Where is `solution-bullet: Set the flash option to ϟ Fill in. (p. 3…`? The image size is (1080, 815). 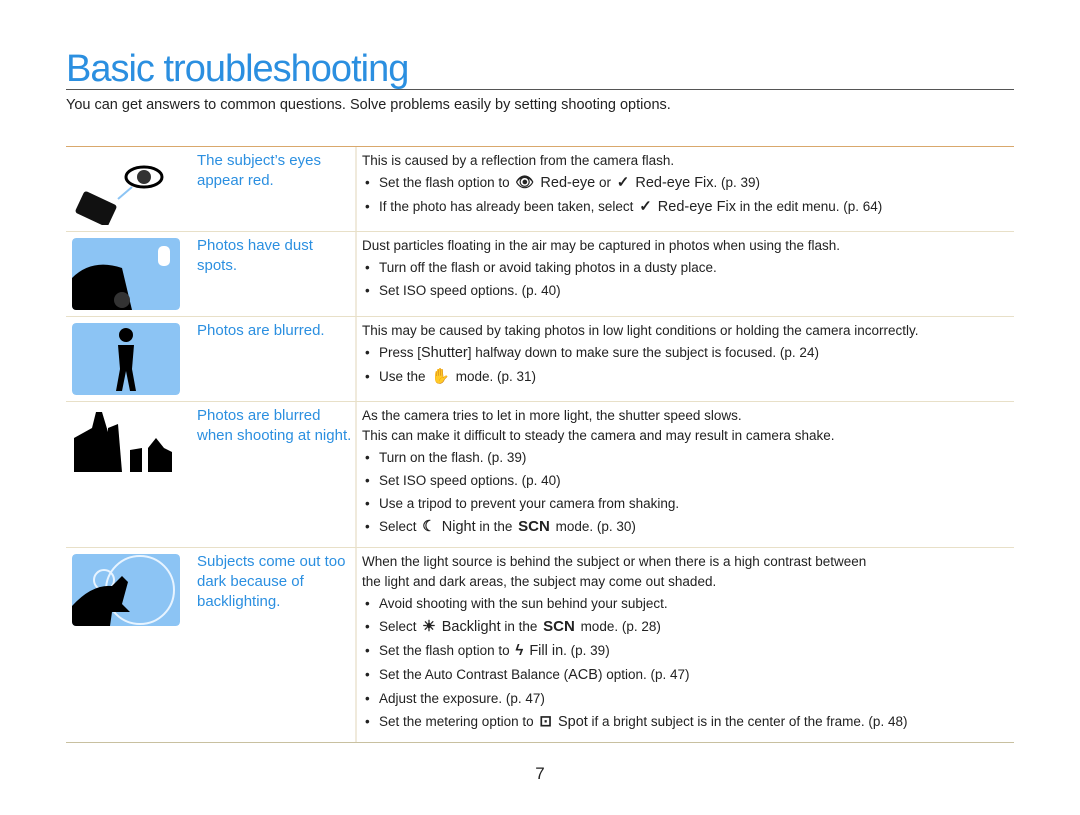
solution-bullet: Set the flash option to ϟ Fill in. (p. 3… is located at coordinates (688, 651).